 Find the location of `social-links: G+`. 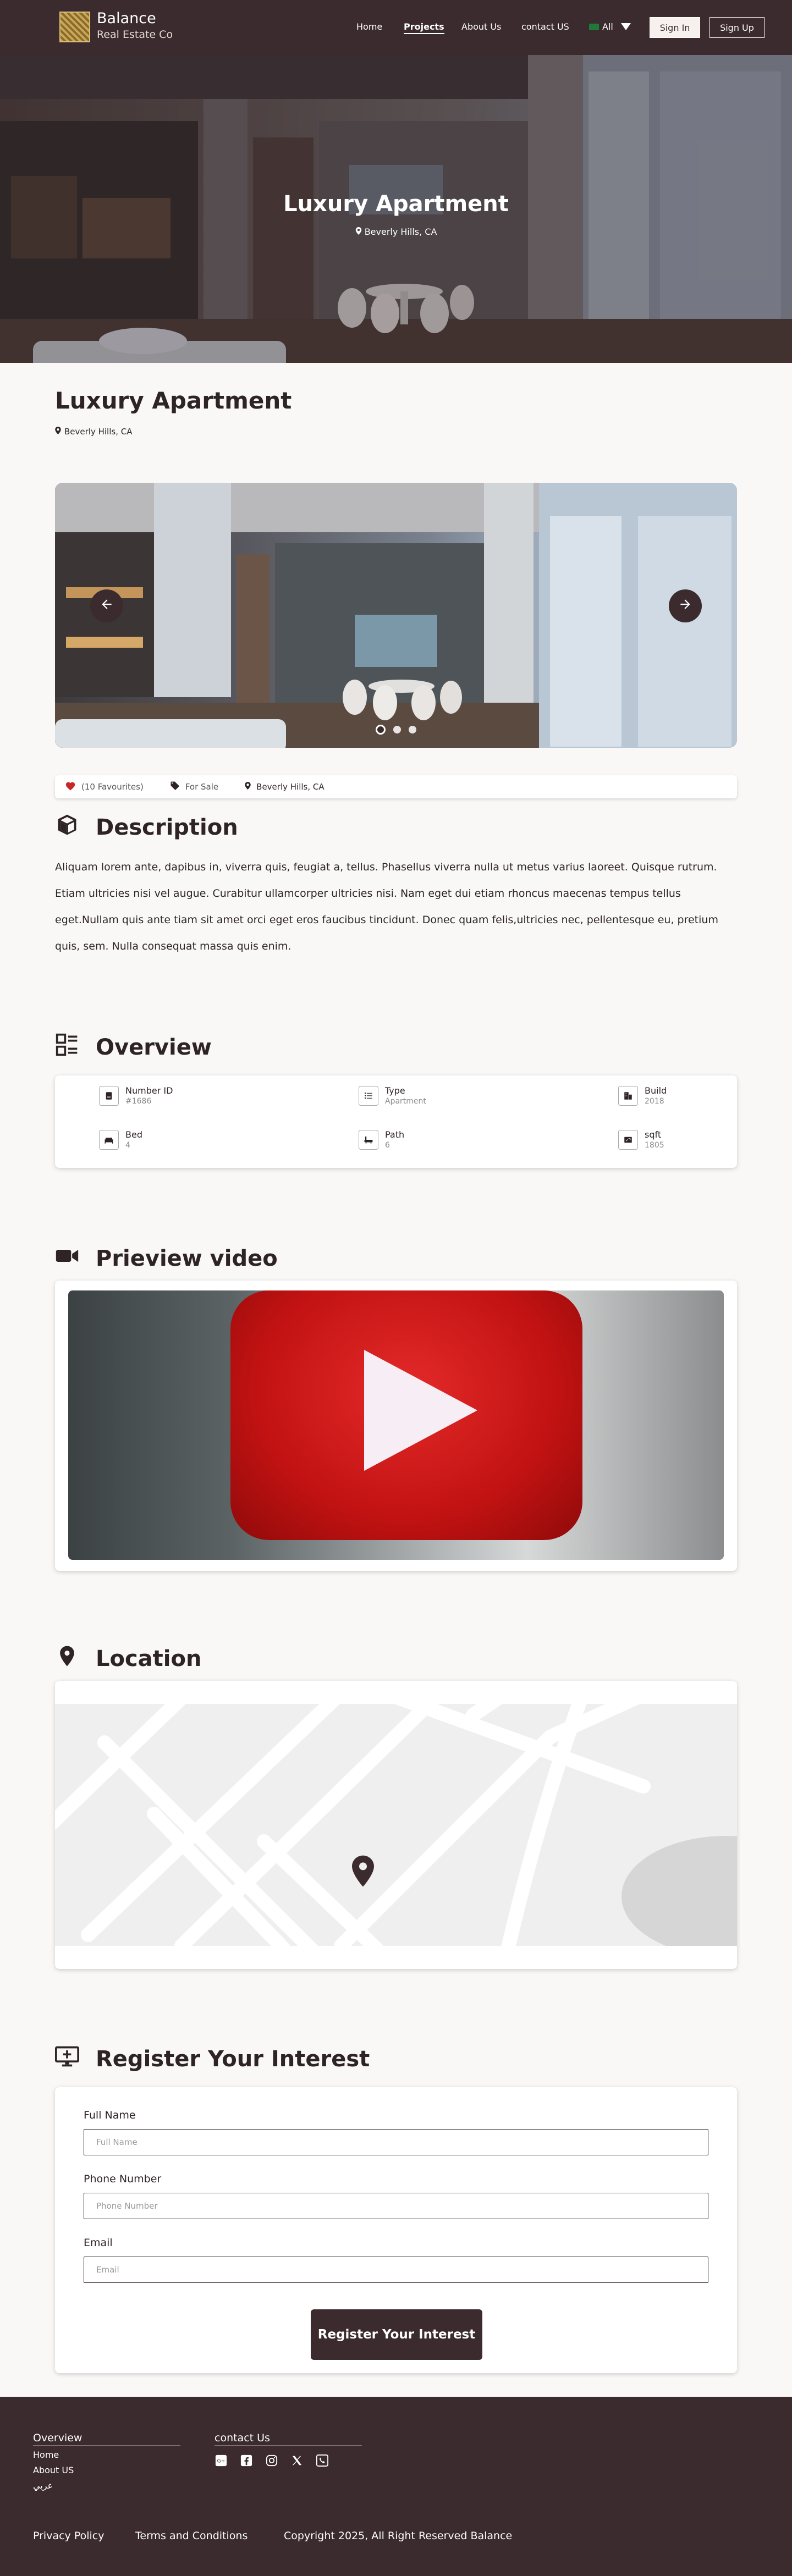

social-links: G+ is located at coordinates (272, 2460).